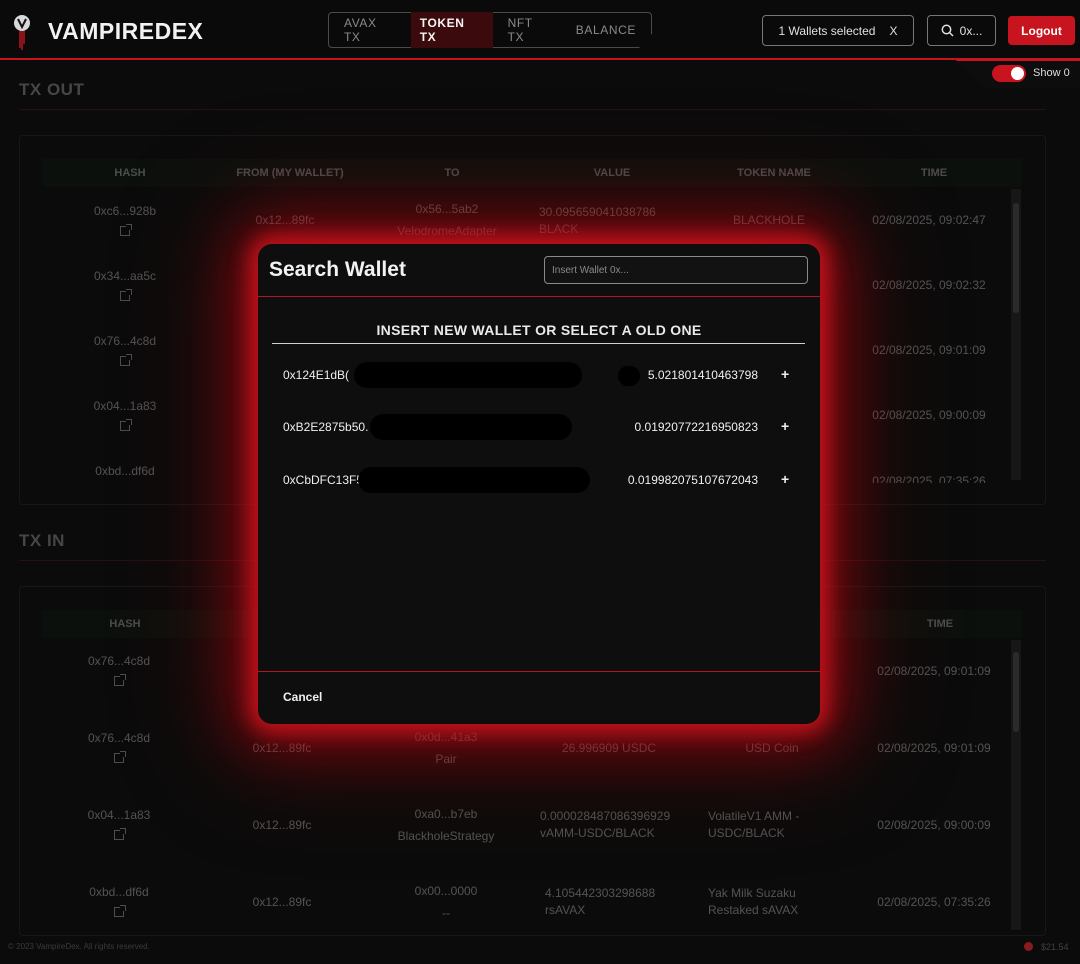  I want to click on table-row-hash: 0xc6...928b, so click(125, 222).